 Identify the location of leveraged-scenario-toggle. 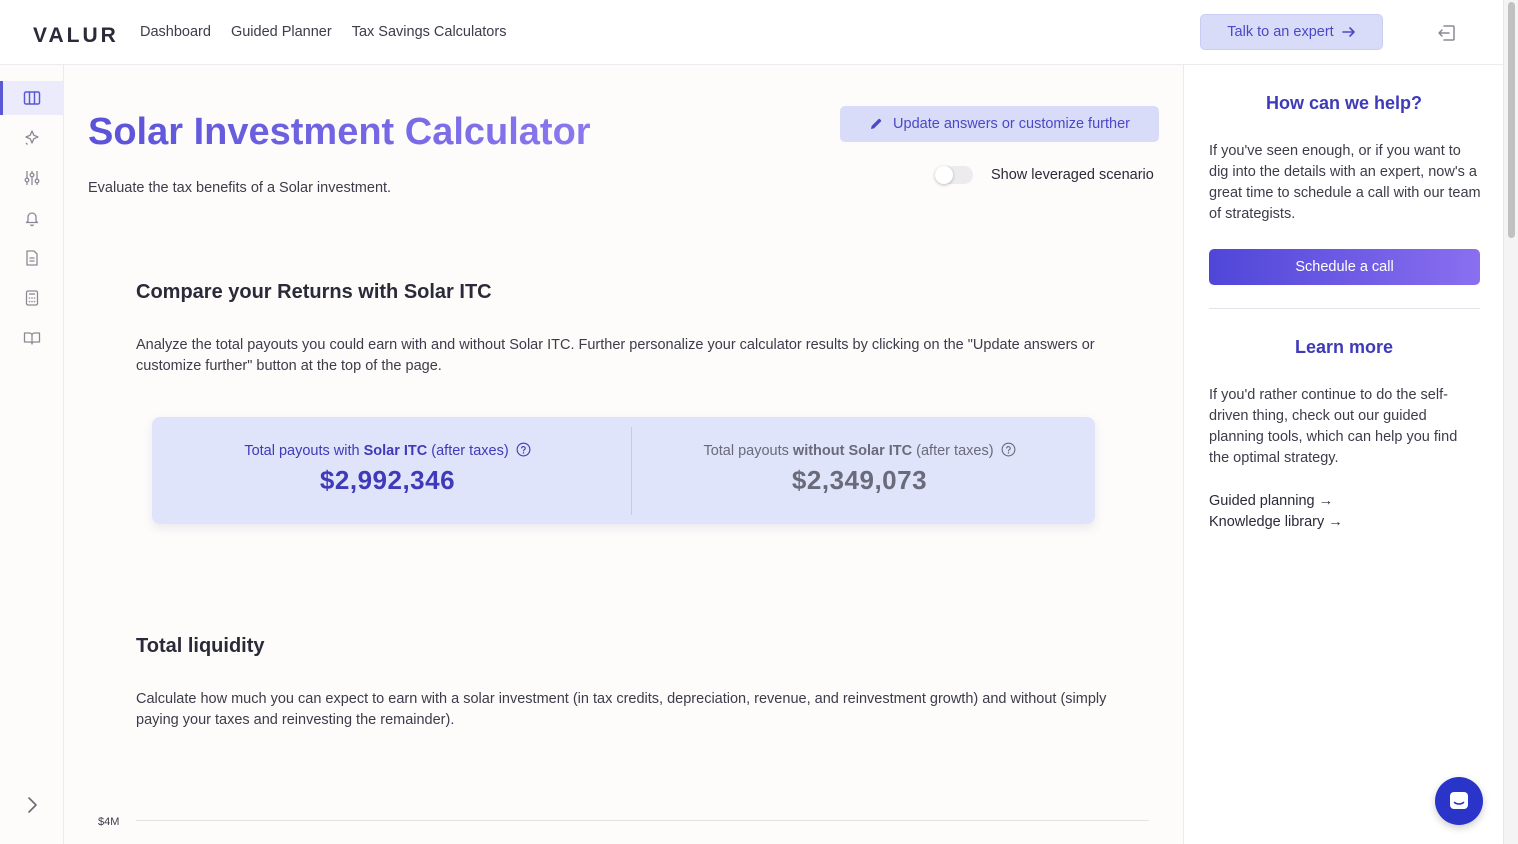
(954, 175).